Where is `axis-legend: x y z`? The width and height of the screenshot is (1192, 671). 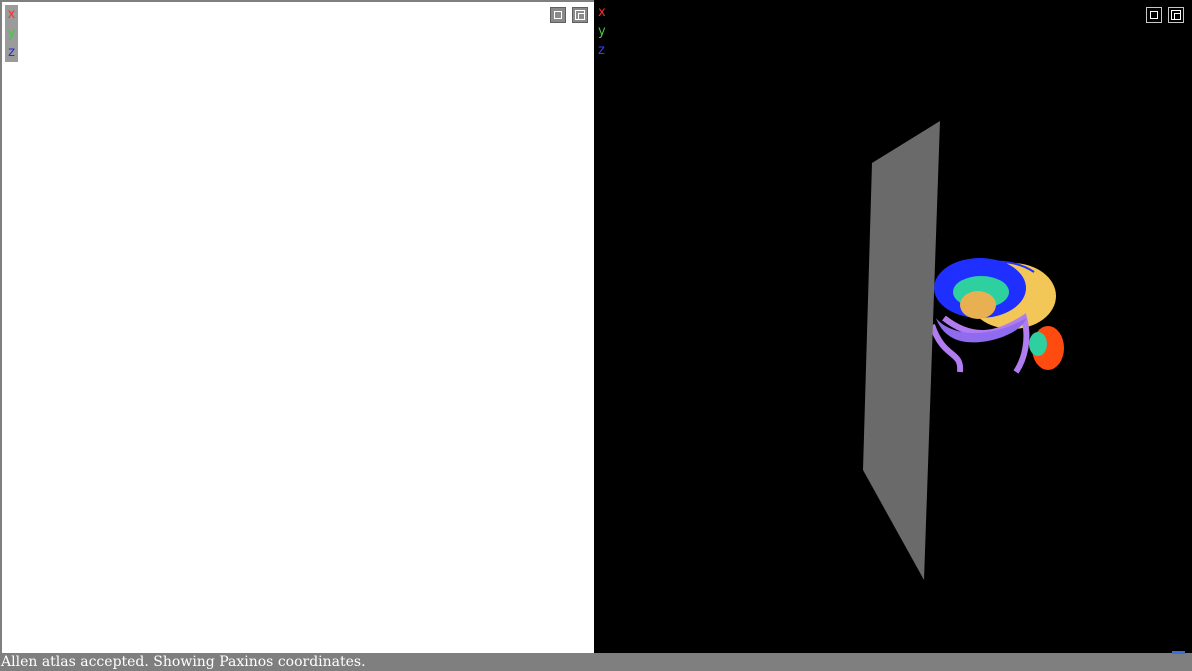
axis-legend: x y z is located at coordinates (11, 33).